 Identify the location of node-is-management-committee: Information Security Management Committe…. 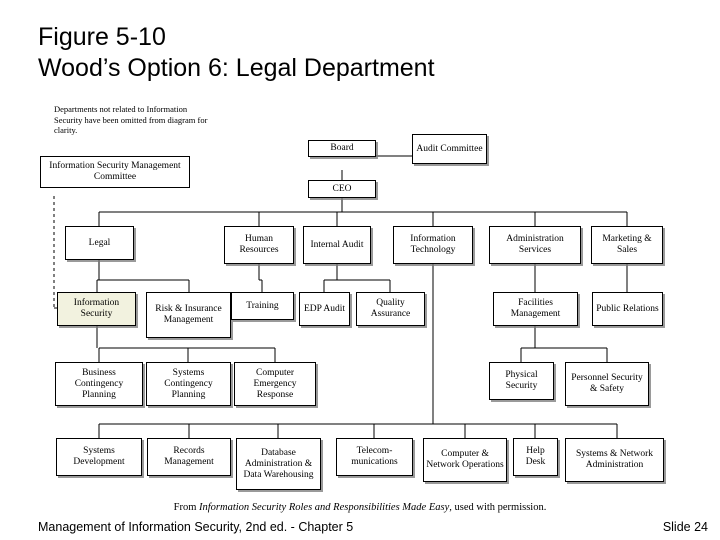
(115, 172).